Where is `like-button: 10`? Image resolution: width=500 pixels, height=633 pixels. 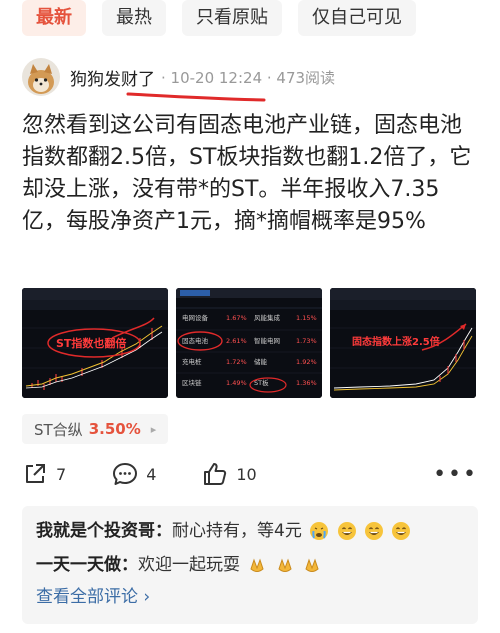 like-button: 10 is located at coordinates (229, 474).